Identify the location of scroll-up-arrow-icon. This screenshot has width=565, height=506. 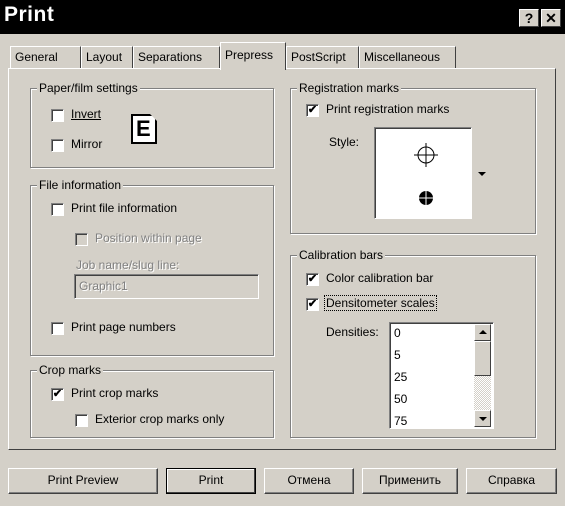
(483, 332).